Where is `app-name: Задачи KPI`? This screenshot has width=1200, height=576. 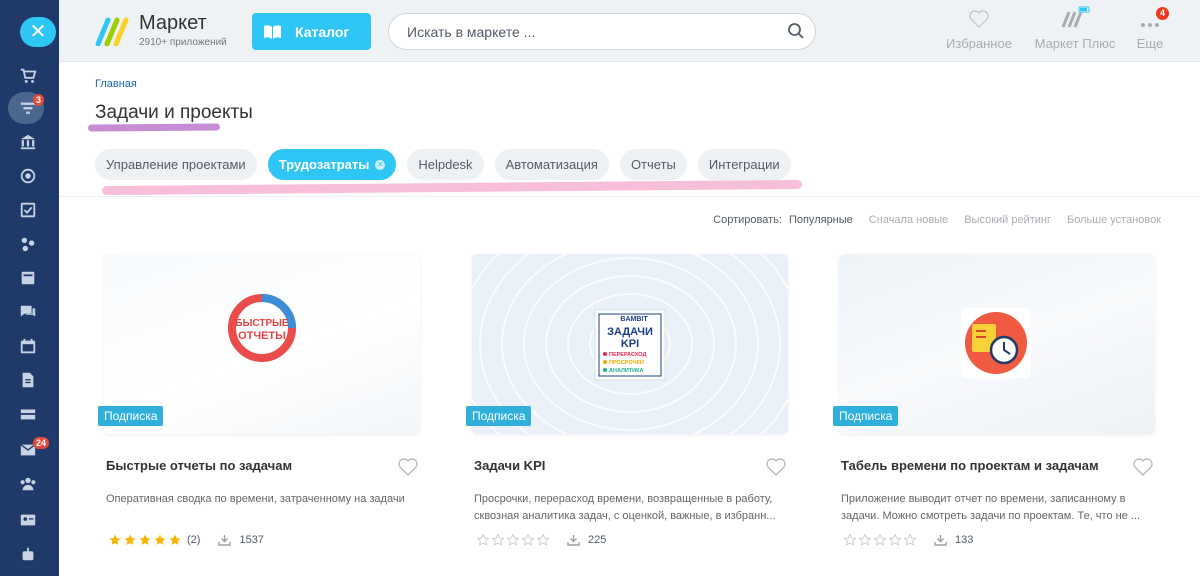
app-name: Задачи KPI is located at coordinates (509, 465).